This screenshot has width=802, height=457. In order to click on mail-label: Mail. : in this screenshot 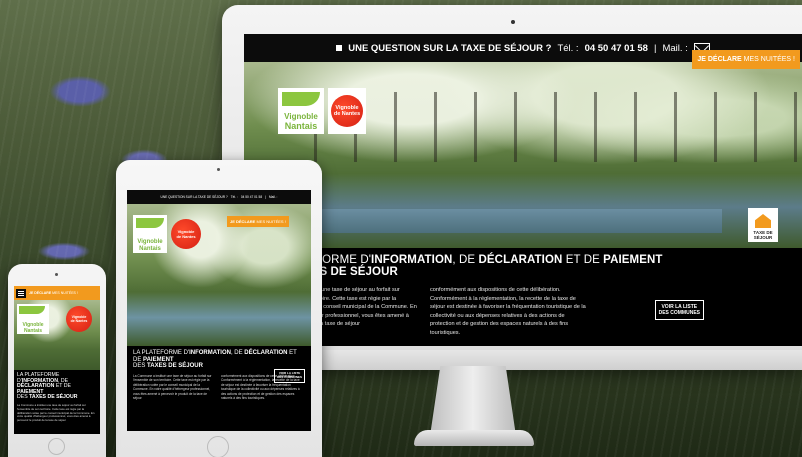, I will do `click(675, 48)`.